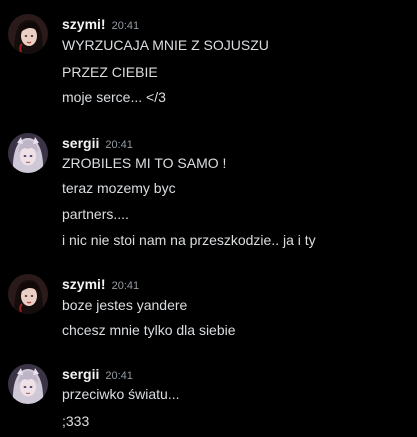 The height and width of the screenshot is (437, 417). What do you see at coordinates (165, 45) in the screenshot?
I see `message-text: WYRZUCAJA MNIE Z SOJUSZU` at bounding box center [165, 45].